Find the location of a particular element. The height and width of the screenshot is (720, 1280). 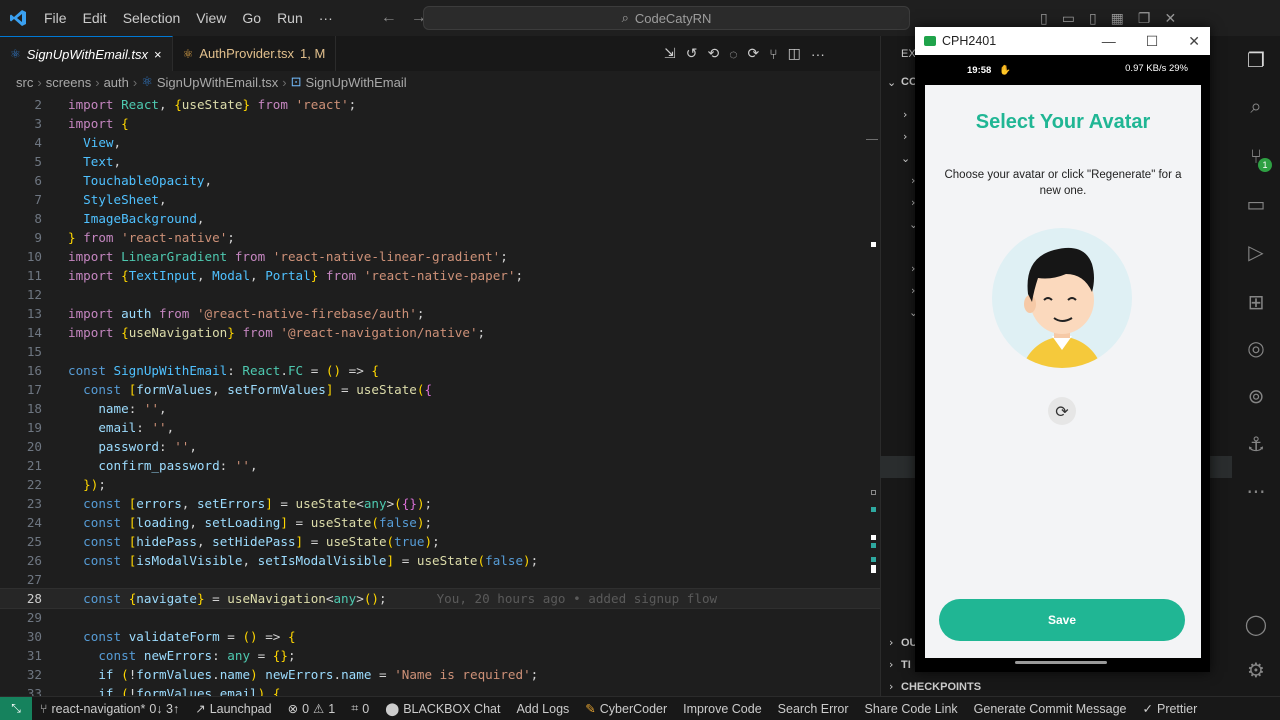

account-icon: ◯ is located at coordinates (1256, 624).